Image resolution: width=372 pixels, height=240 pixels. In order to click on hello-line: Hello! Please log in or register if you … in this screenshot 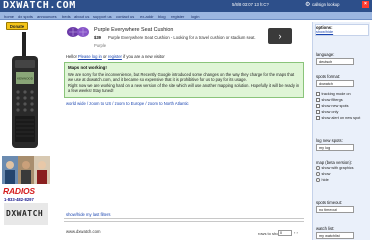, I will do `click(115, 56)`.